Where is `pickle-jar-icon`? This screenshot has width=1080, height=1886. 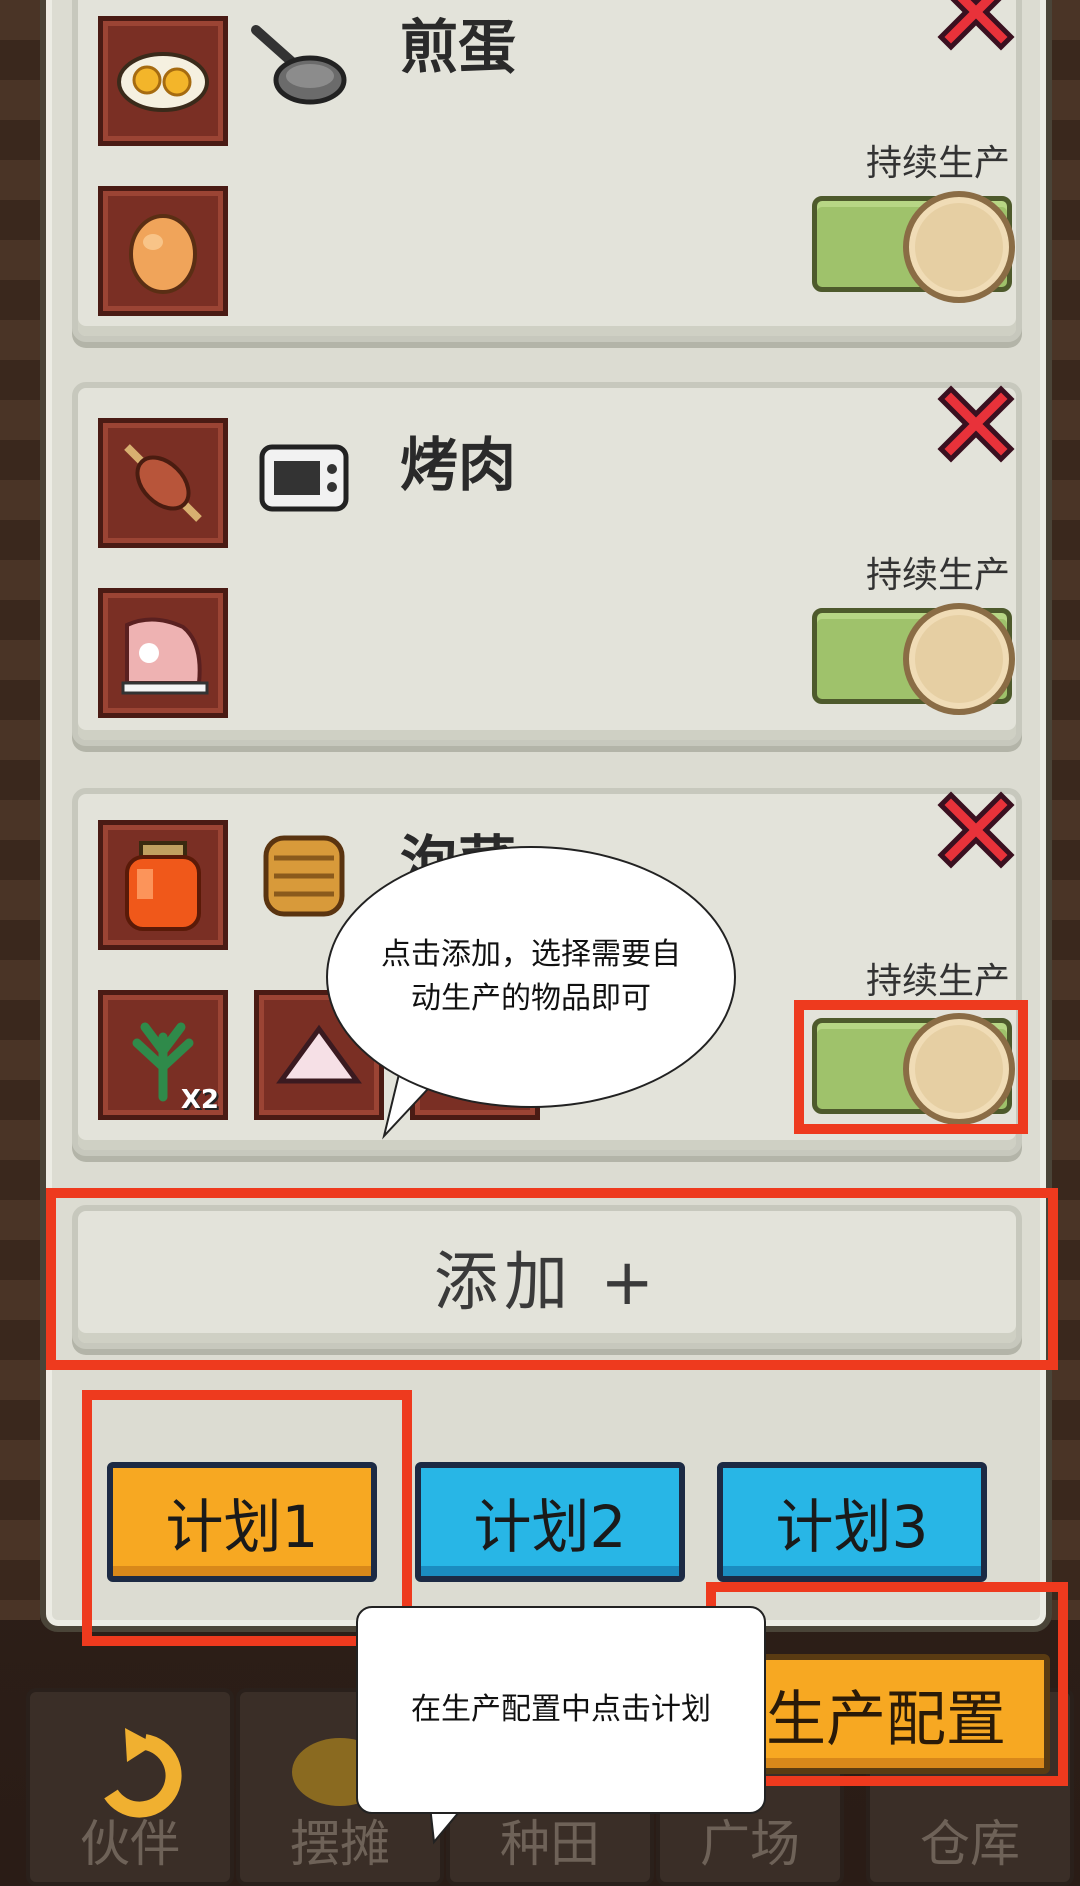
pickle-jar-icon is located at coordinates (163, 886).